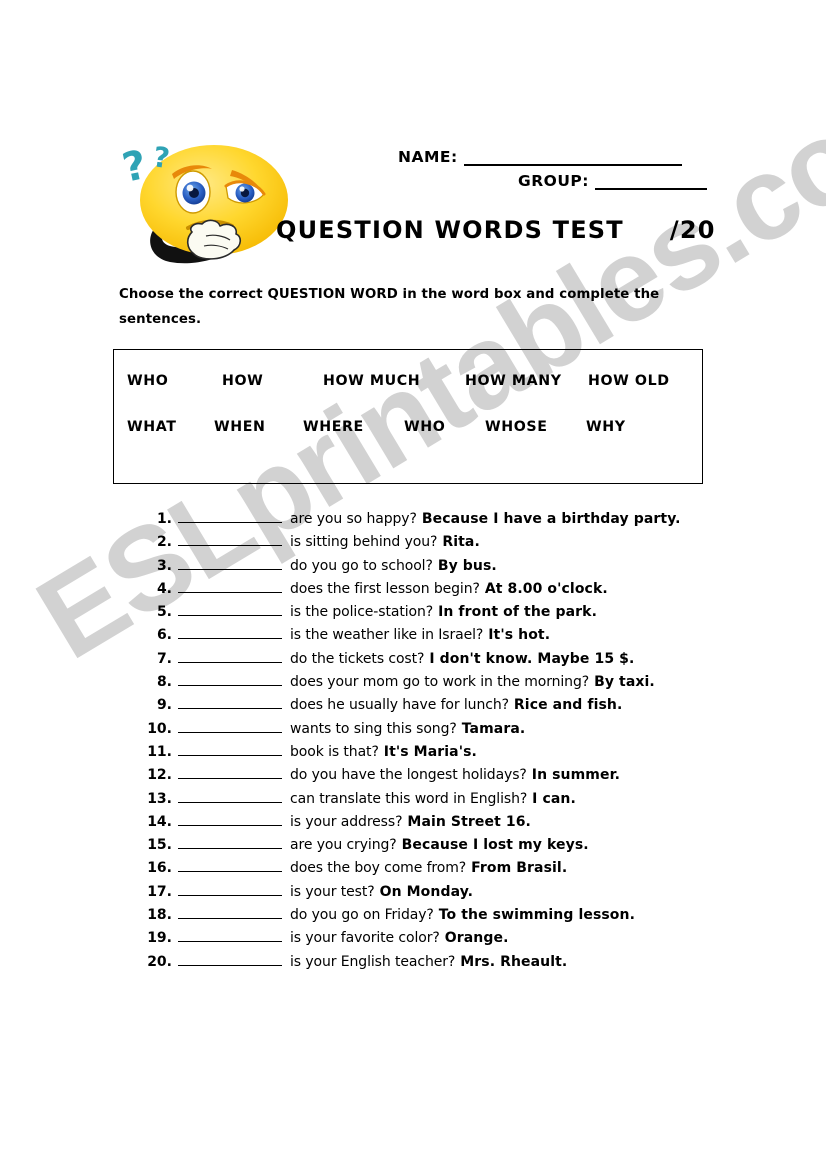 The width and height of the screenshot is (826, 1169). I want to click on question-text: wants to sing this song?, so click(373, 728).